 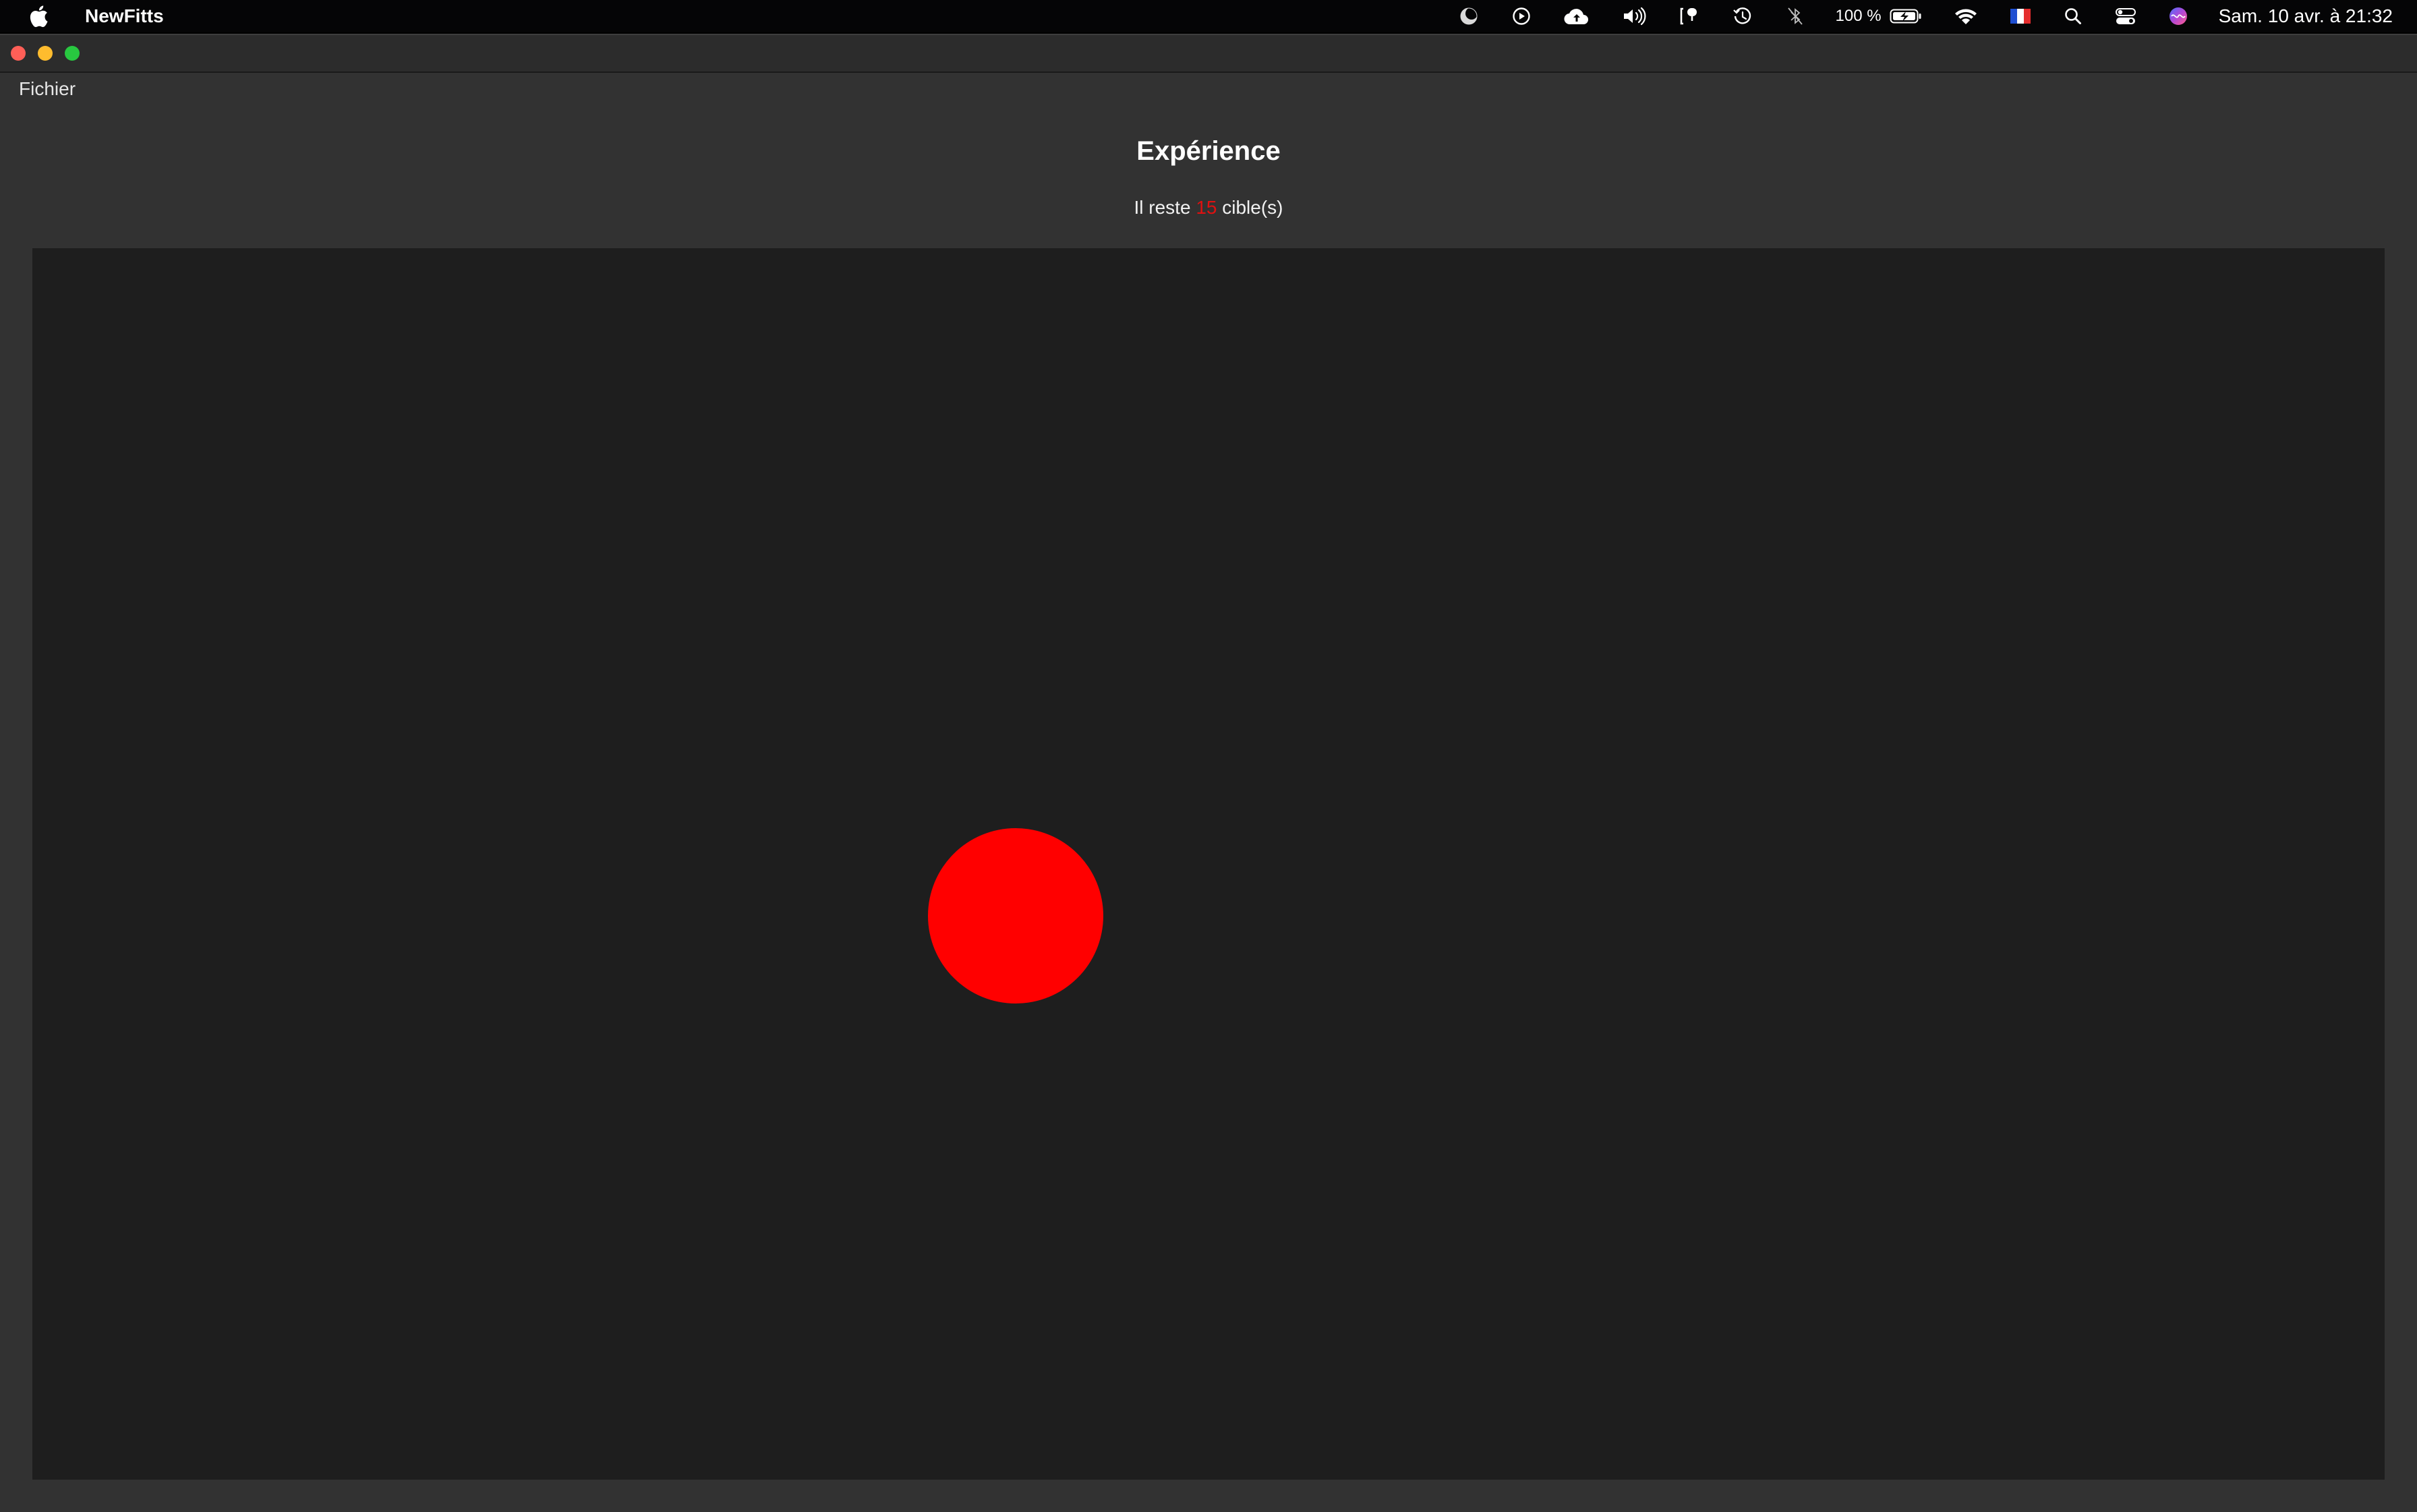 What do you see at coordinates (1634, 16) in the screenshot?
I see `volume-icon` at bounding box center [1634, 16].